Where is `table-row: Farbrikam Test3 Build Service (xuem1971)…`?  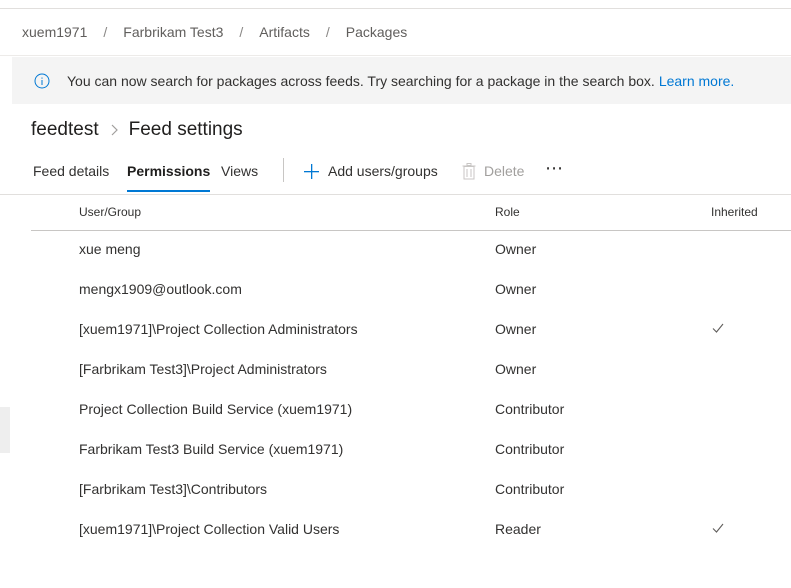 table-row: Farbrikam Test3 Build Service (xuem1971)… is located at coordinates (411, 451).